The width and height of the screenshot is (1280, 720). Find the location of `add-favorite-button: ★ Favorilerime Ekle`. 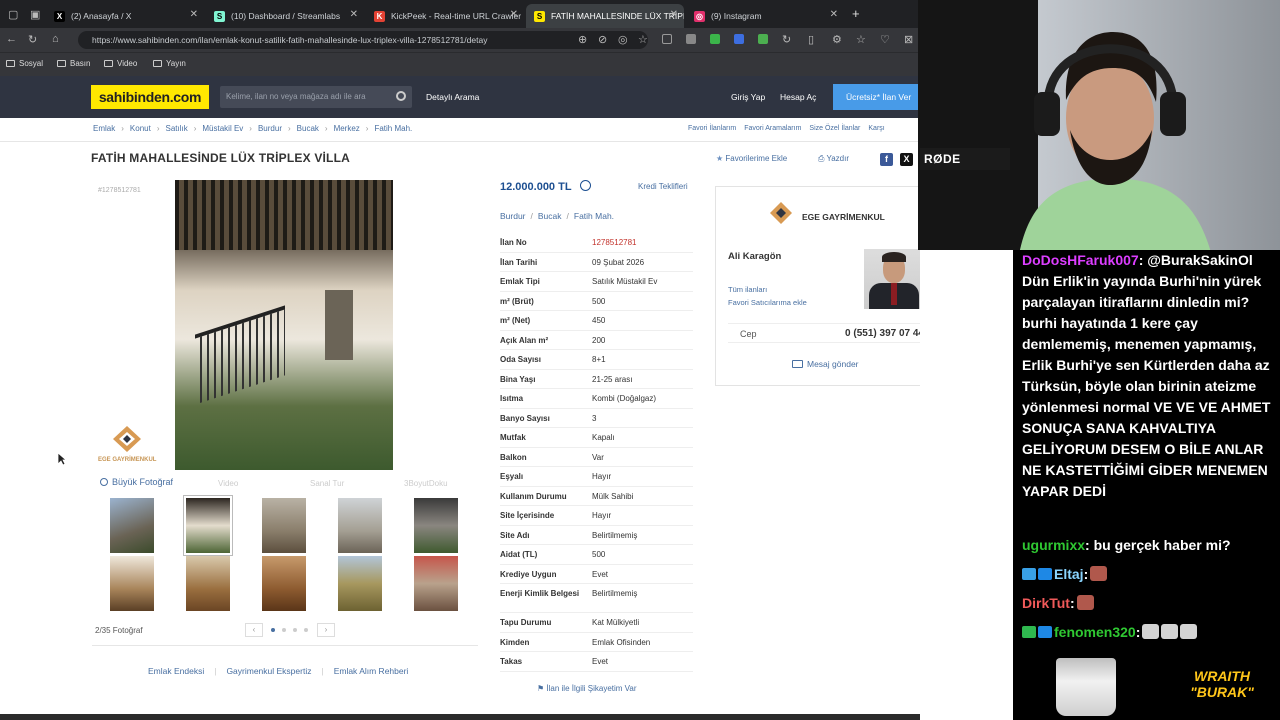

add-favorite-button: ★ Favorilerime Ekle is located at coordinates (751, 158).